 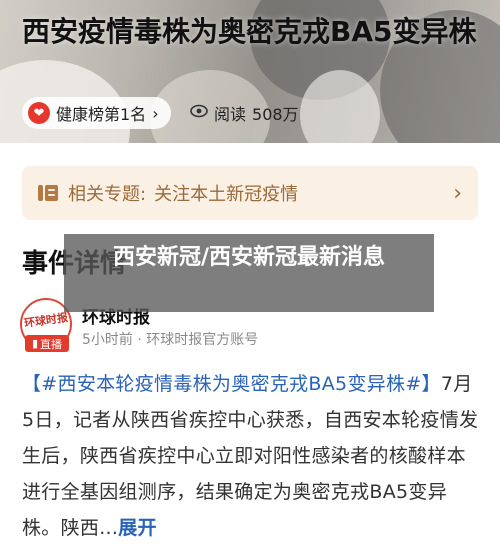 What do you see at coordinates (48, 193) in the screenshot?
I see `document-icon` at bounding box center [48, 193].